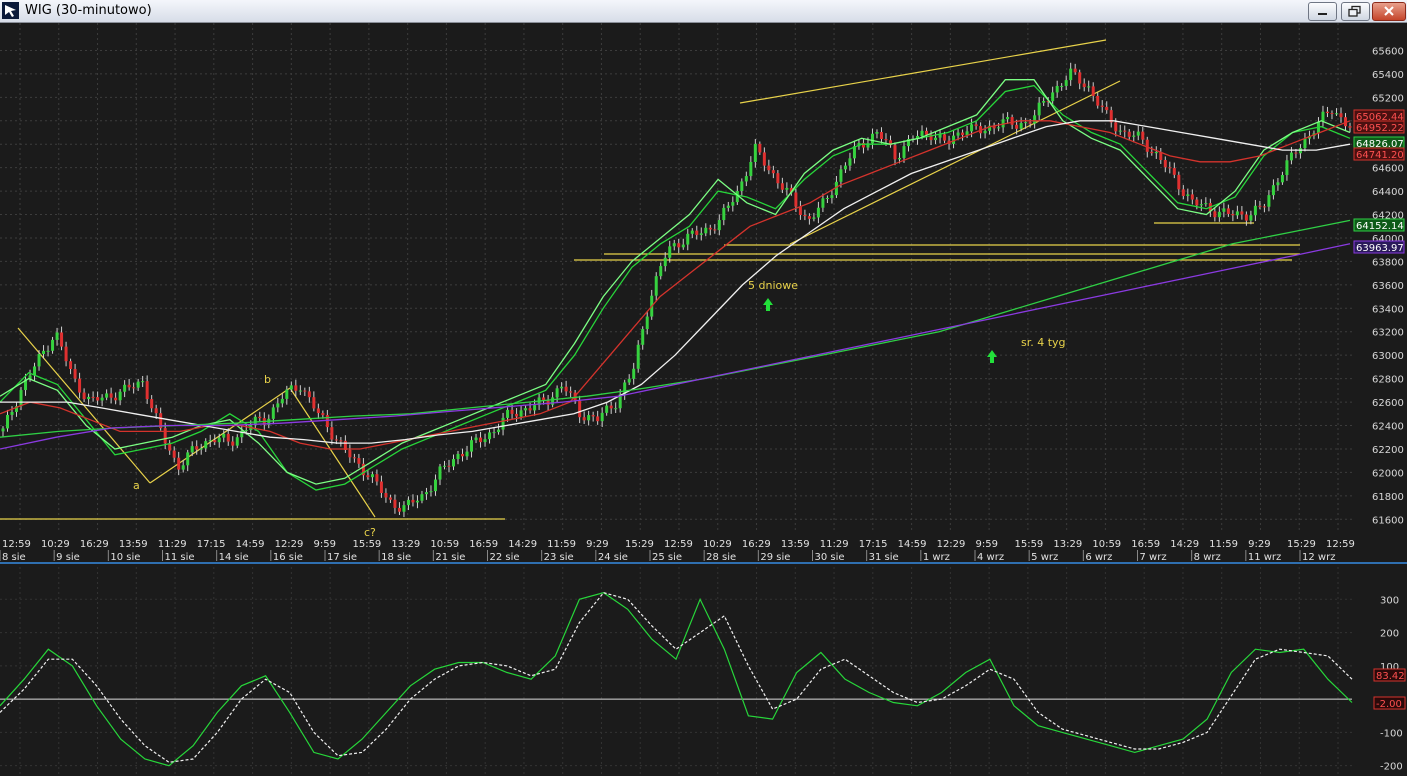 The image size is (1407, 776). What do you see at coordinates (873, 544) in the screenshot?
I see `x-time-label: 17:15` at bounding box center [873, 544].